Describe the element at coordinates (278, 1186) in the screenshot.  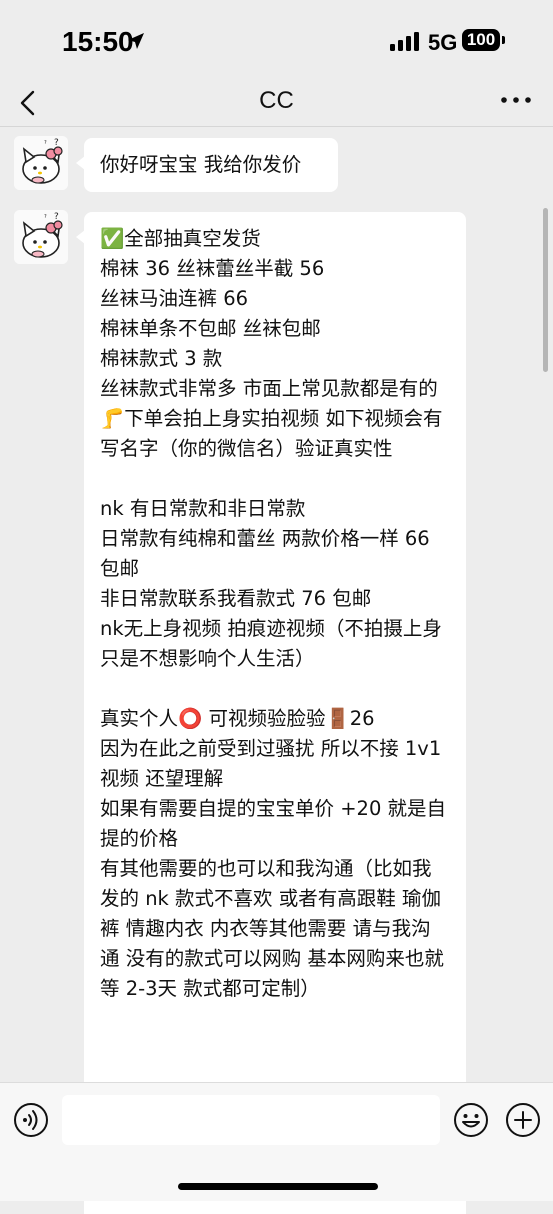
I see `home-indicator` at that location.